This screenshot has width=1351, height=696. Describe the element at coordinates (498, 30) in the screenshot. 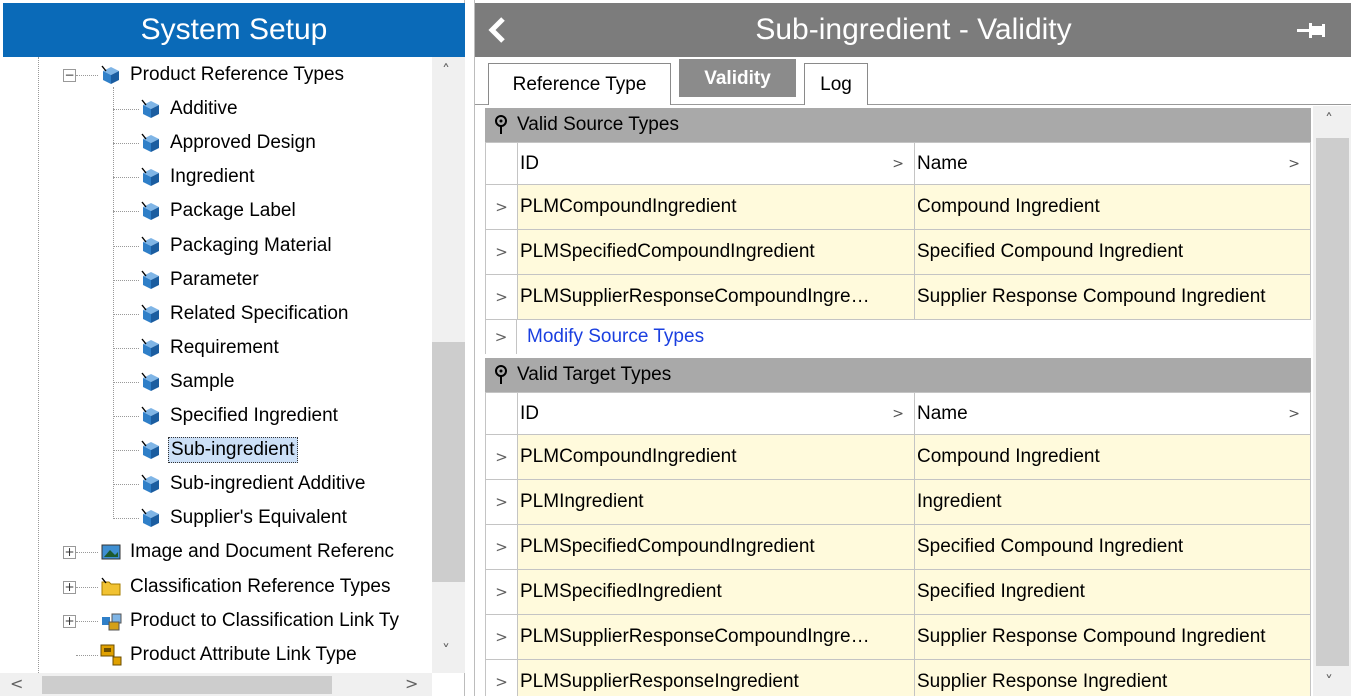

I see `back-button` at that location.